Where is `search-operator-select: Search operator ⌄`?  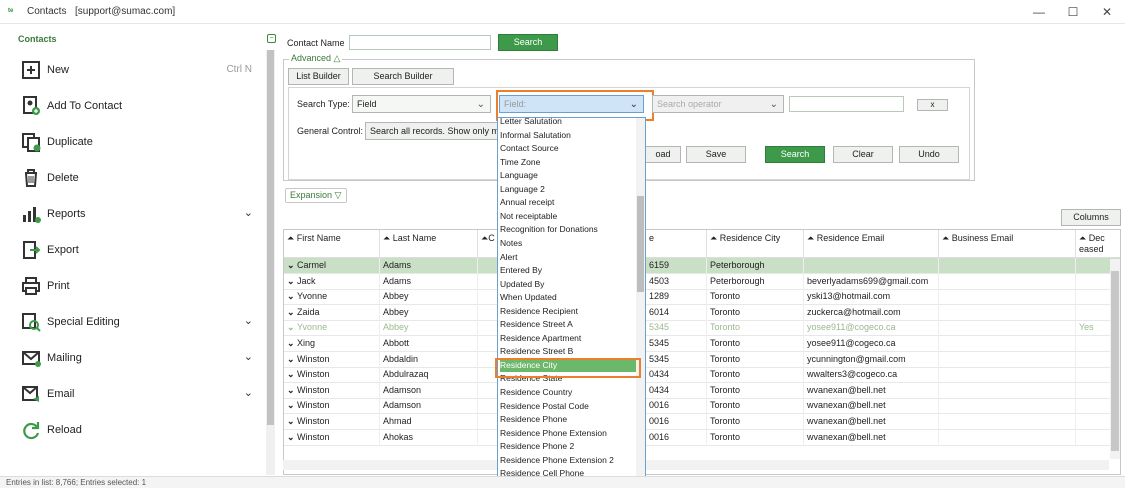
search-operator-select: Search operator ⌄ is located at coordinates (718, 104).